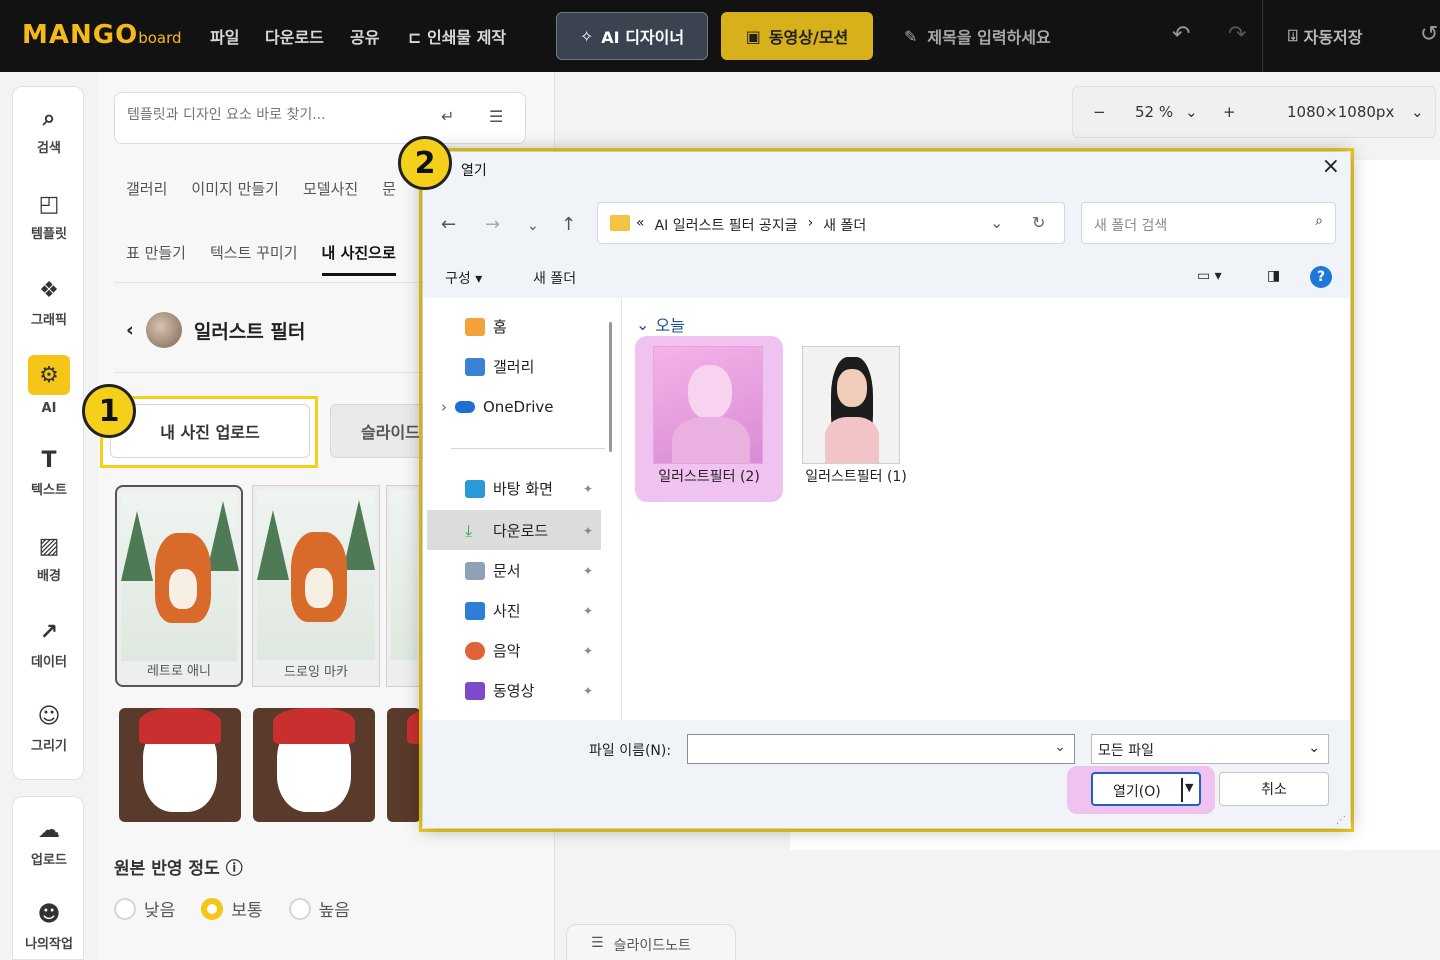 This screenshot has height=960, width=1440. What do you see at coordinates (389, 188) in the screenshot?
I see `tab-doc: 문` at bounding box center [389, 188].